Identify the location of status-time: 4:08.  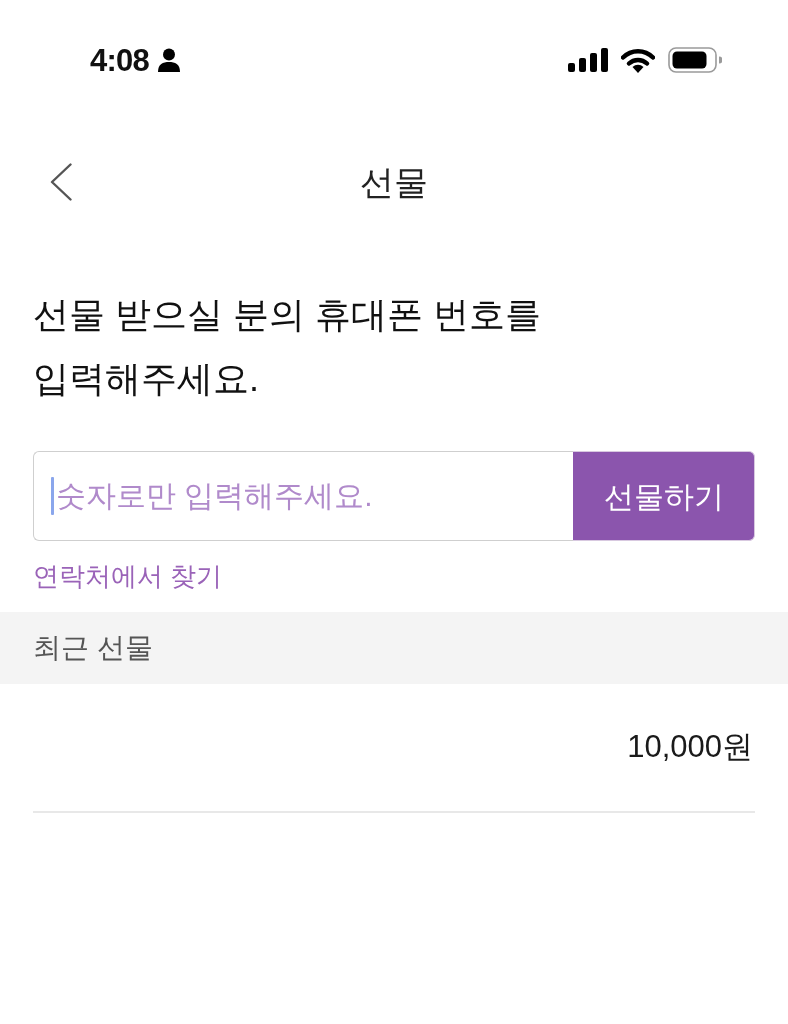
(119, 60).